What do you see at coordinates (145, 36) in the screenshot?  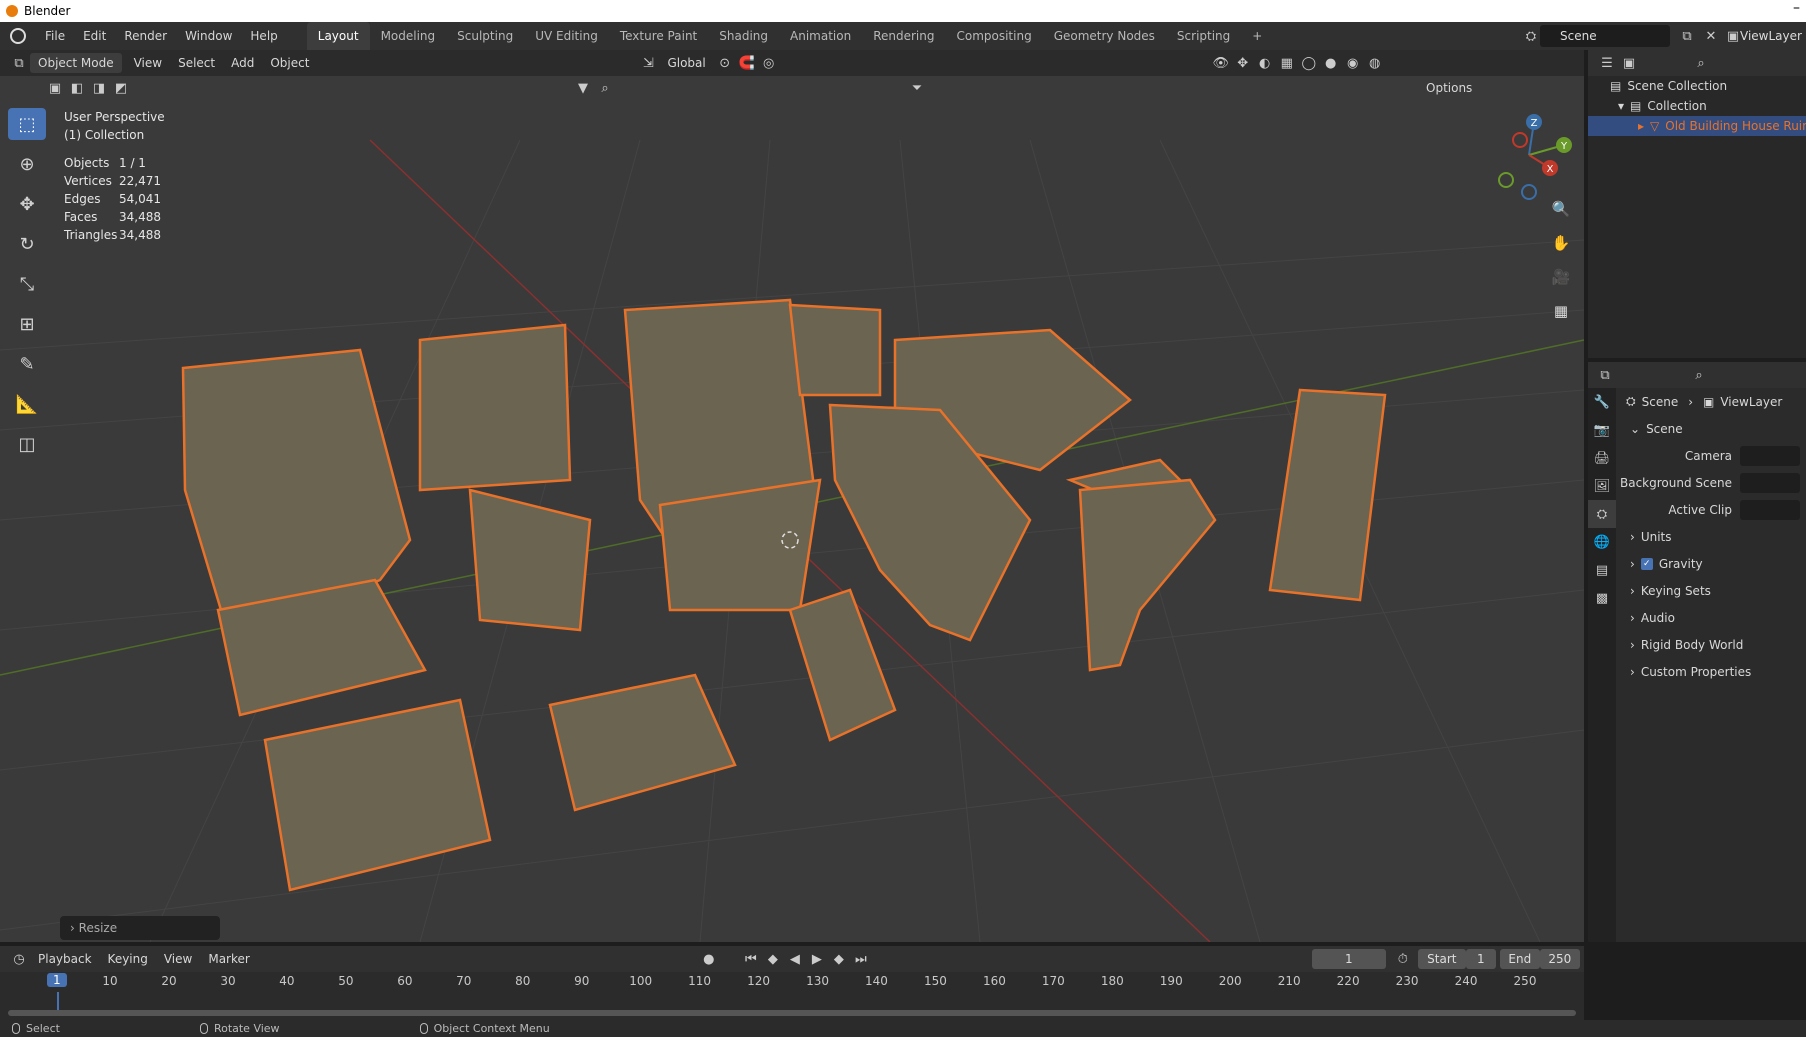 I see `menu-render: Render` at bounding box center [145, 36].